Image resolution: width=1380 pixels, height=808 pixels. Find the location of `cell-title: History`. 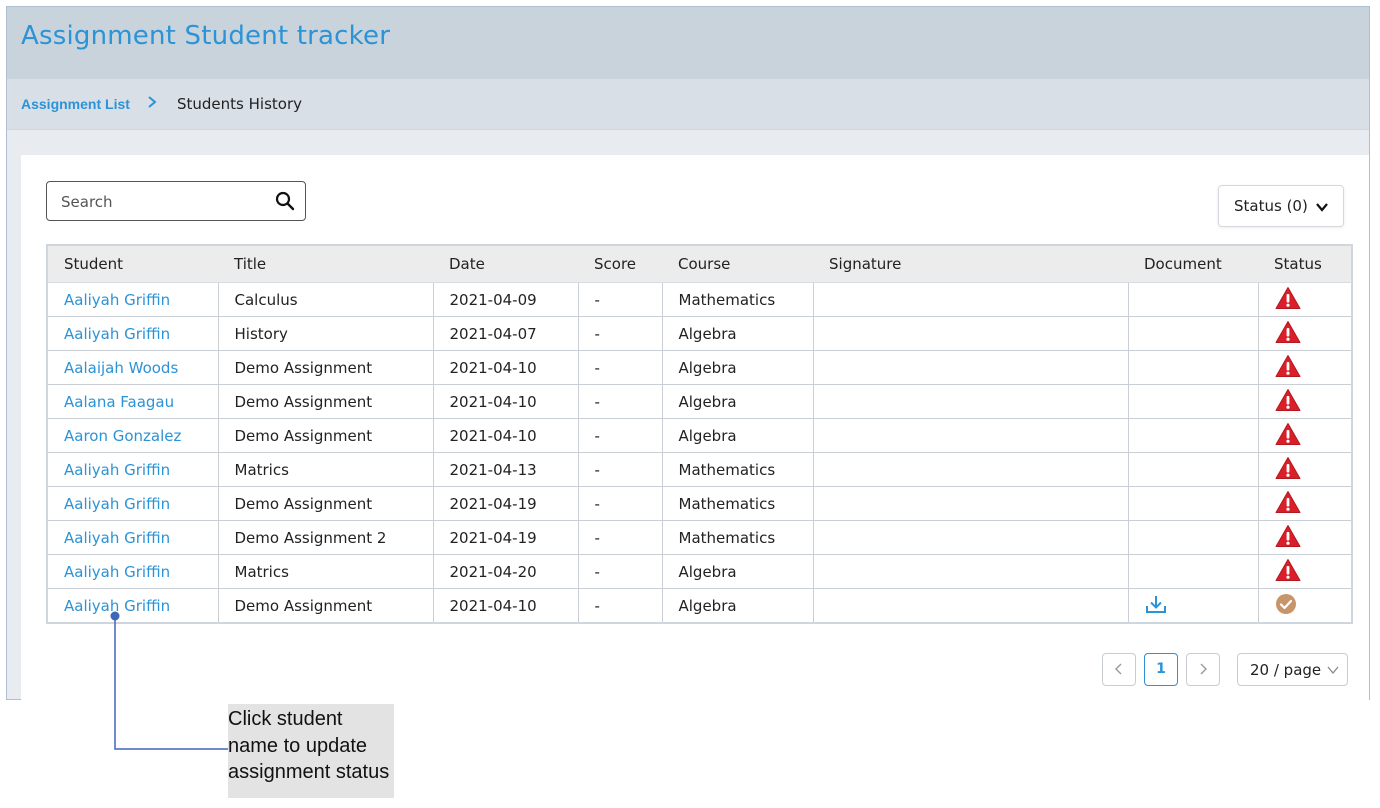

cell-title: History is located at coordinates (326, 333).